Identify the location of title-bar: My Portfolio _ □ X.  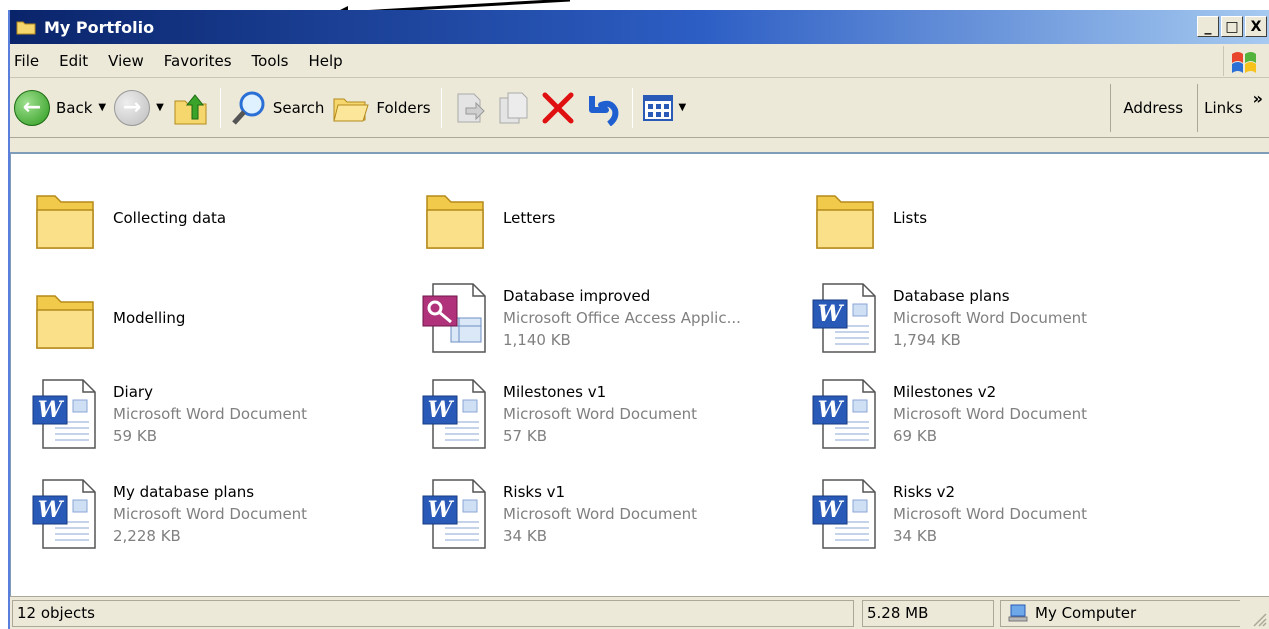
(639, 27).